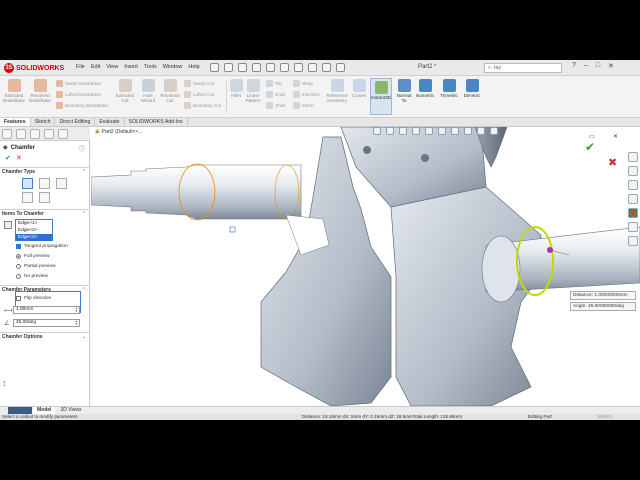 Image resolution: width=640 pixels, height=480 pixels. What do you see at coordinates (605, 417) in the screenshot?
I see `units-indicator: MMGS` at bounding box center [605, 417].